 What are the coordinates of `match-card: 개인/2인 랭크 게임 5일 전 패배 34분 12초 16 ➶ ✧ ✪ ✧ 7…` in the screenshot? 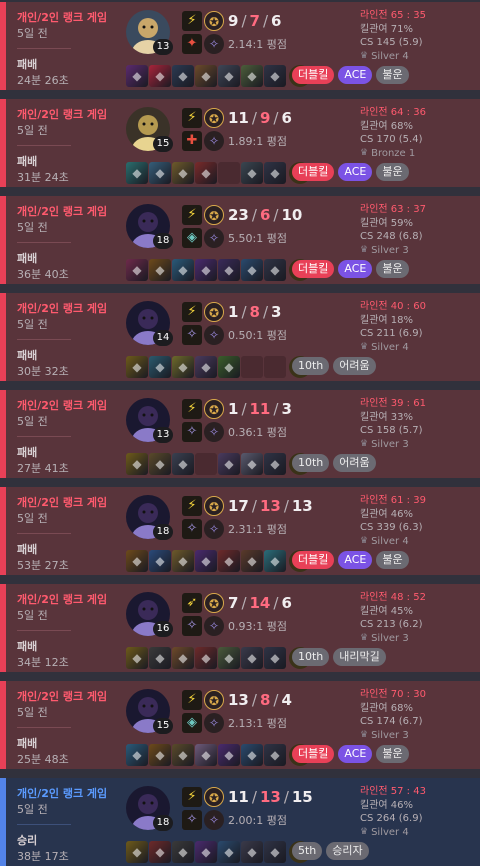 It's located at (240, 628).